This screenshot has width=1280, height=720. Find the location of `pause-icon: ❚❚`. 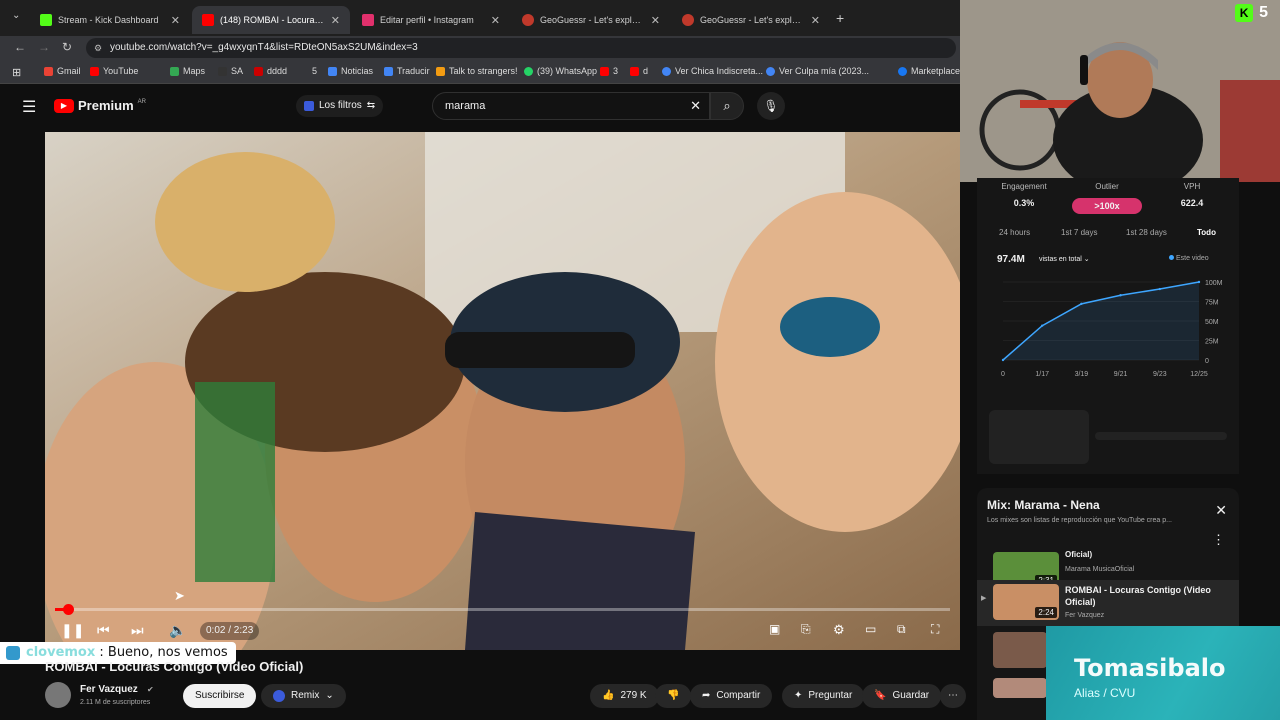

pause-icon: ❚❚ is located at coordinates (72, 630).